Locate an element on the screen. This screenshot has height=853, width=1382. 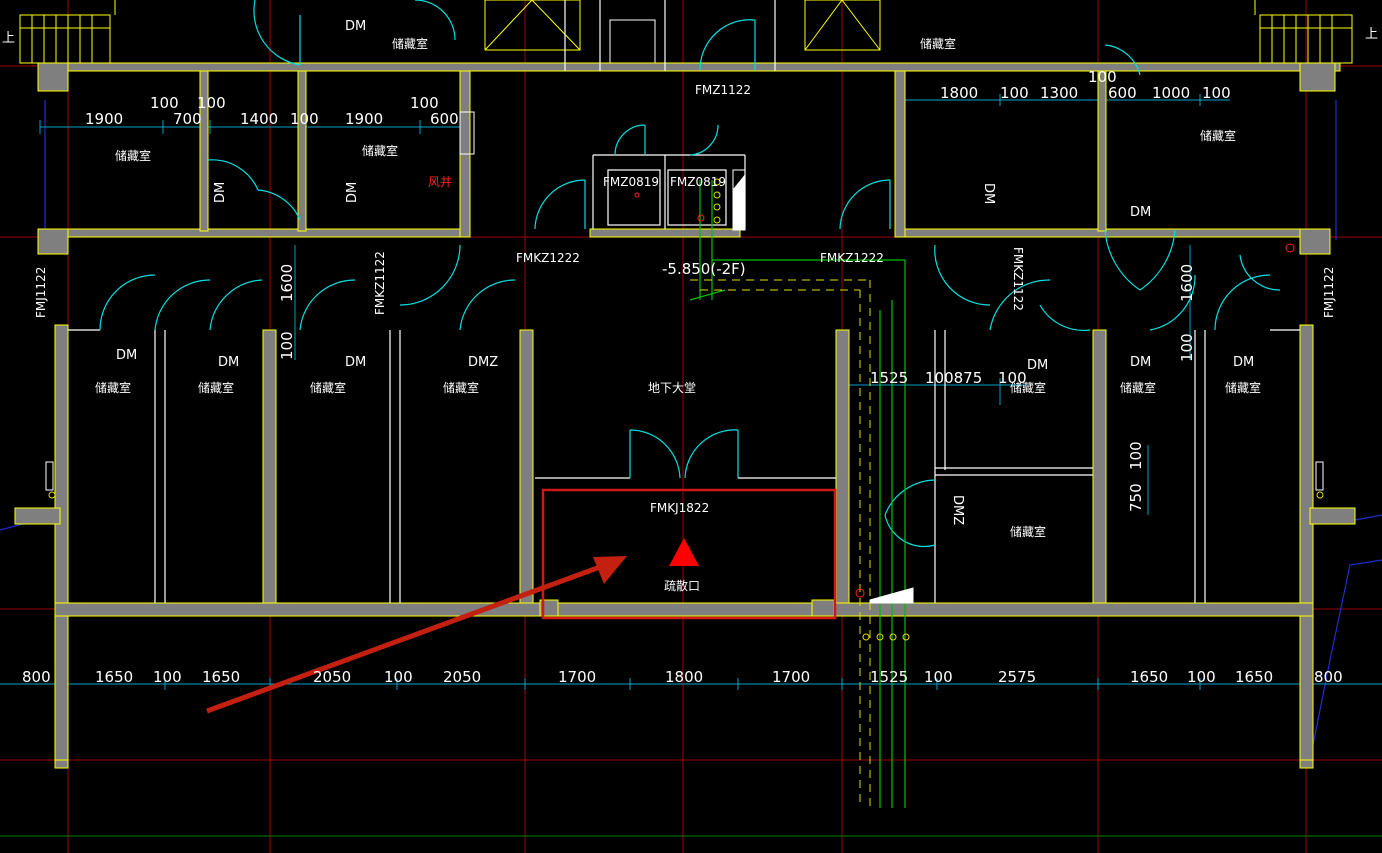
room-hall-label: 地下大堂 is located at coordinates (672, 388).